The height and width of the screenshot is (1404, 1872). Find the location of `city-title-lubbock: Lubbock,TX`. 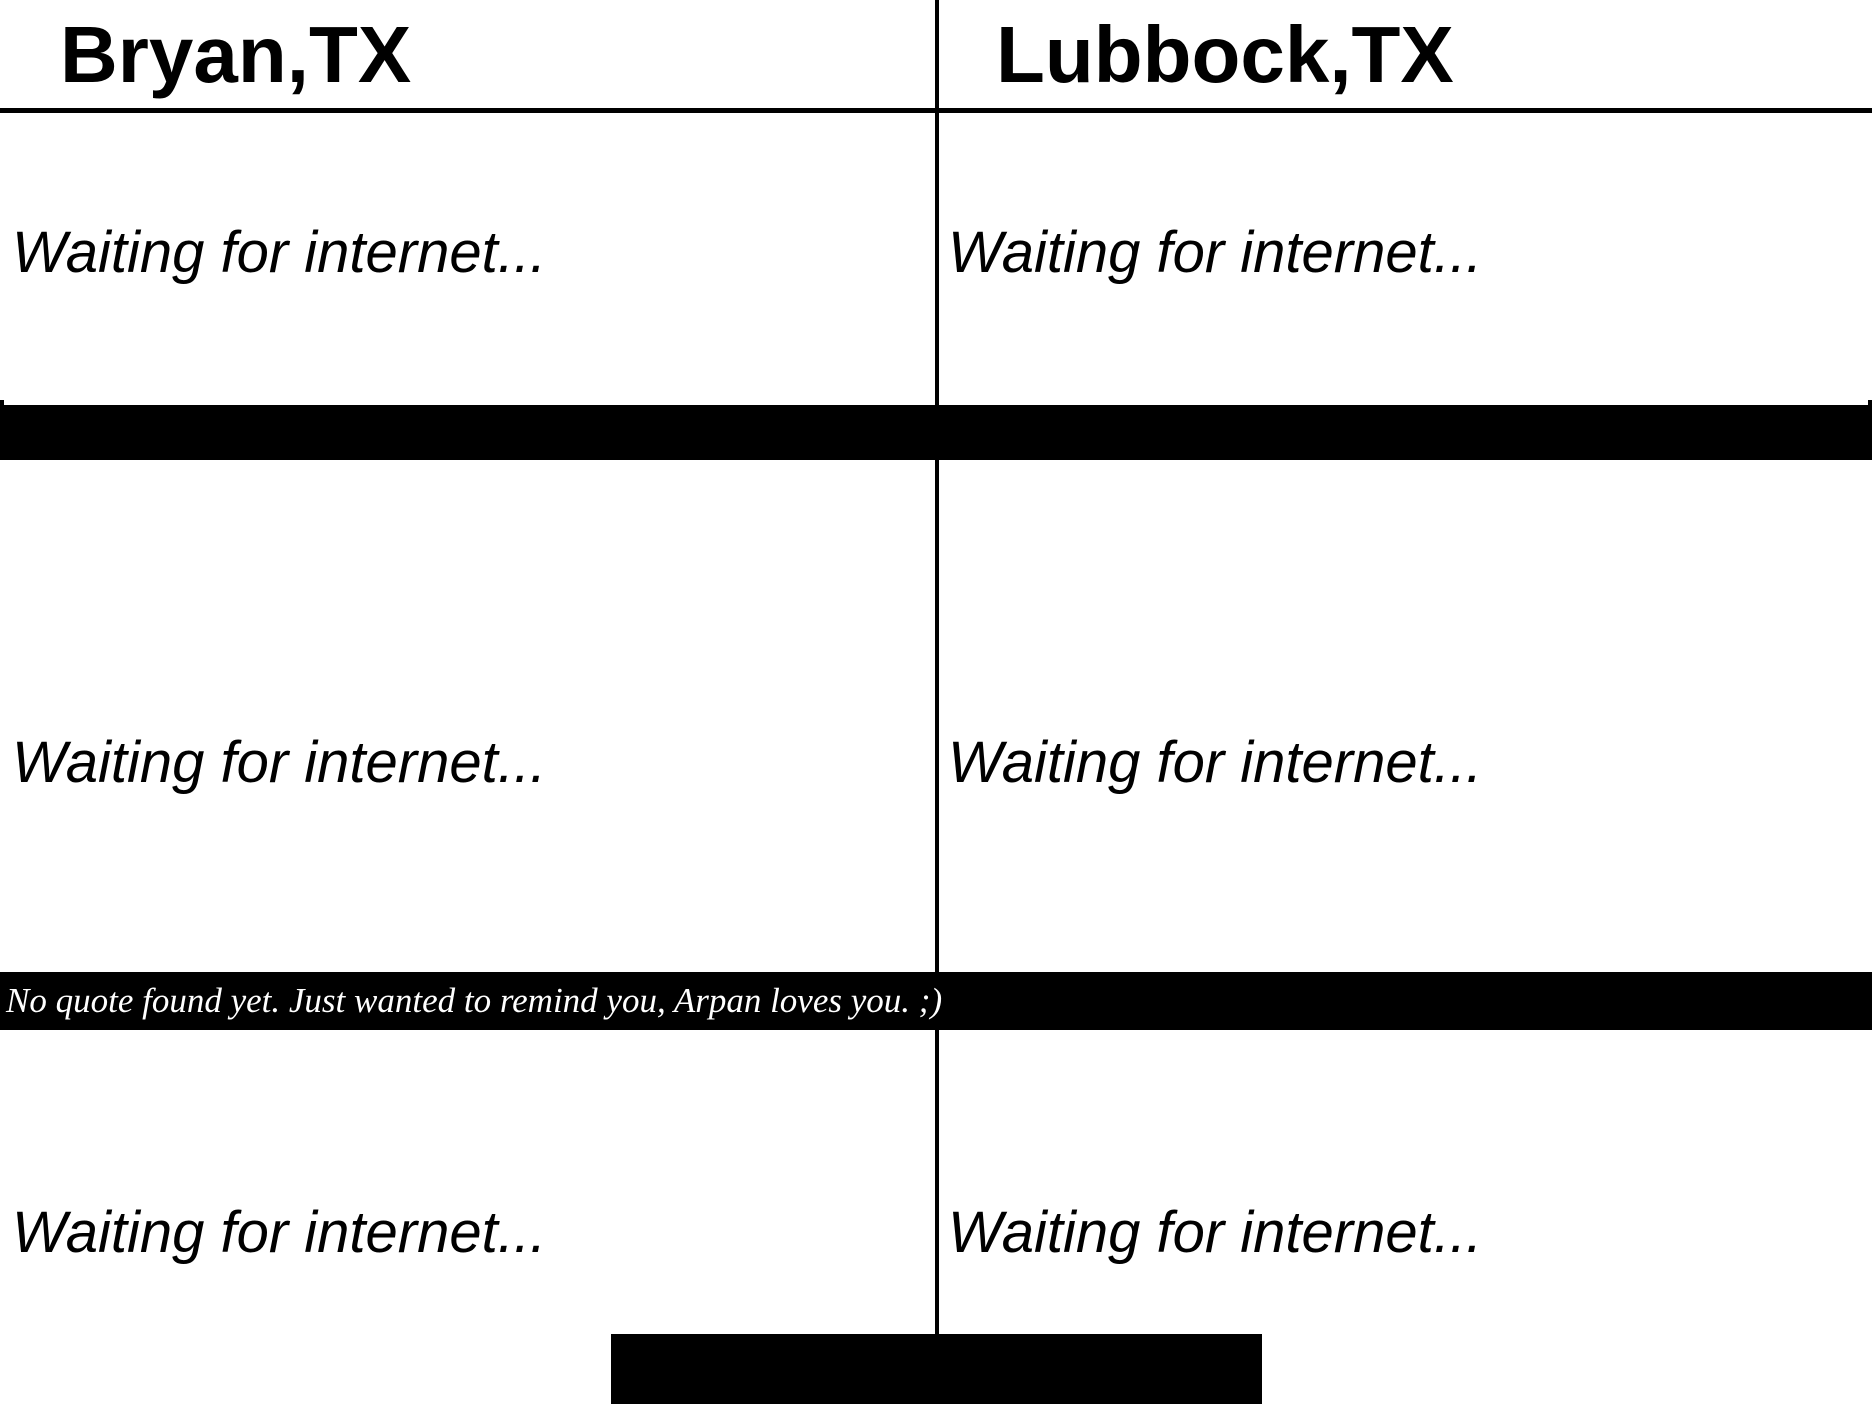

city-title-lubbock: Lubbock,TX is located at coordinates (1225, 54).